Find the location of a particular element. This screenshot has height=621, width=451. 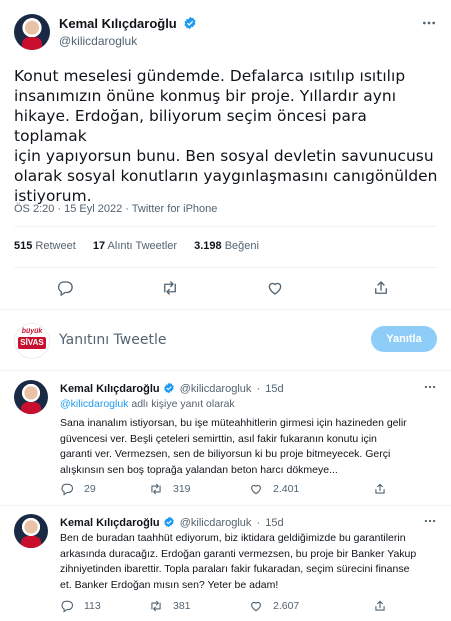

quote-label: Alıntı Tweetler is located at coordinates (142, 246).